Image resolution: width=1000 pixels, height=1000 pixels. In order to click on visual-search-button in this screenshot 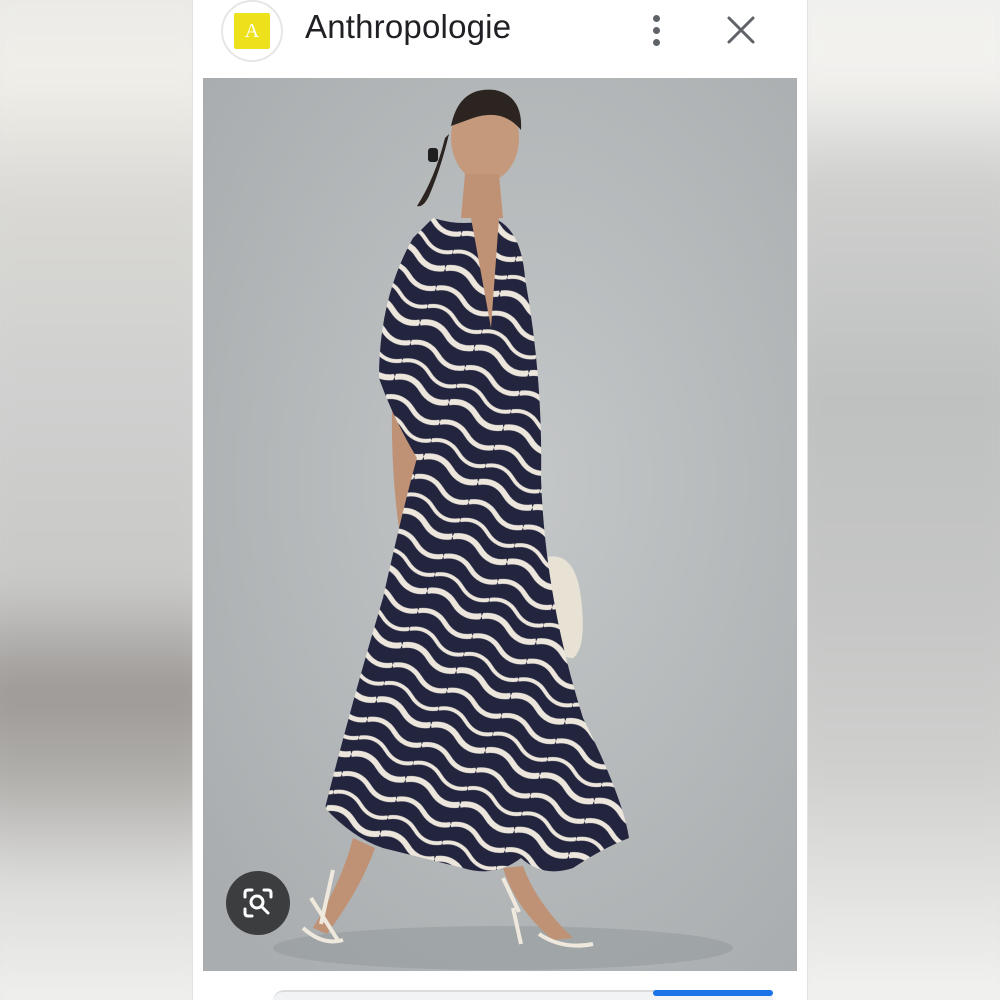, I will do `click(258, 903)`.